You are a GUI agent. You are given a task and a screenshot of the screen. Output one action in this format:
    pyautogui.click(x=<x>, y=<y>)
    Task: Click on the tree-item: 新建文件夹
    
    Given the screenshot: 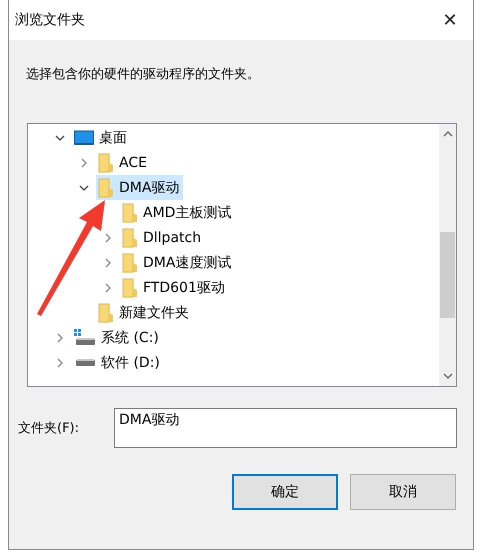 What is the action you would take?
    pyautogui.click(x=144, y=312)
    